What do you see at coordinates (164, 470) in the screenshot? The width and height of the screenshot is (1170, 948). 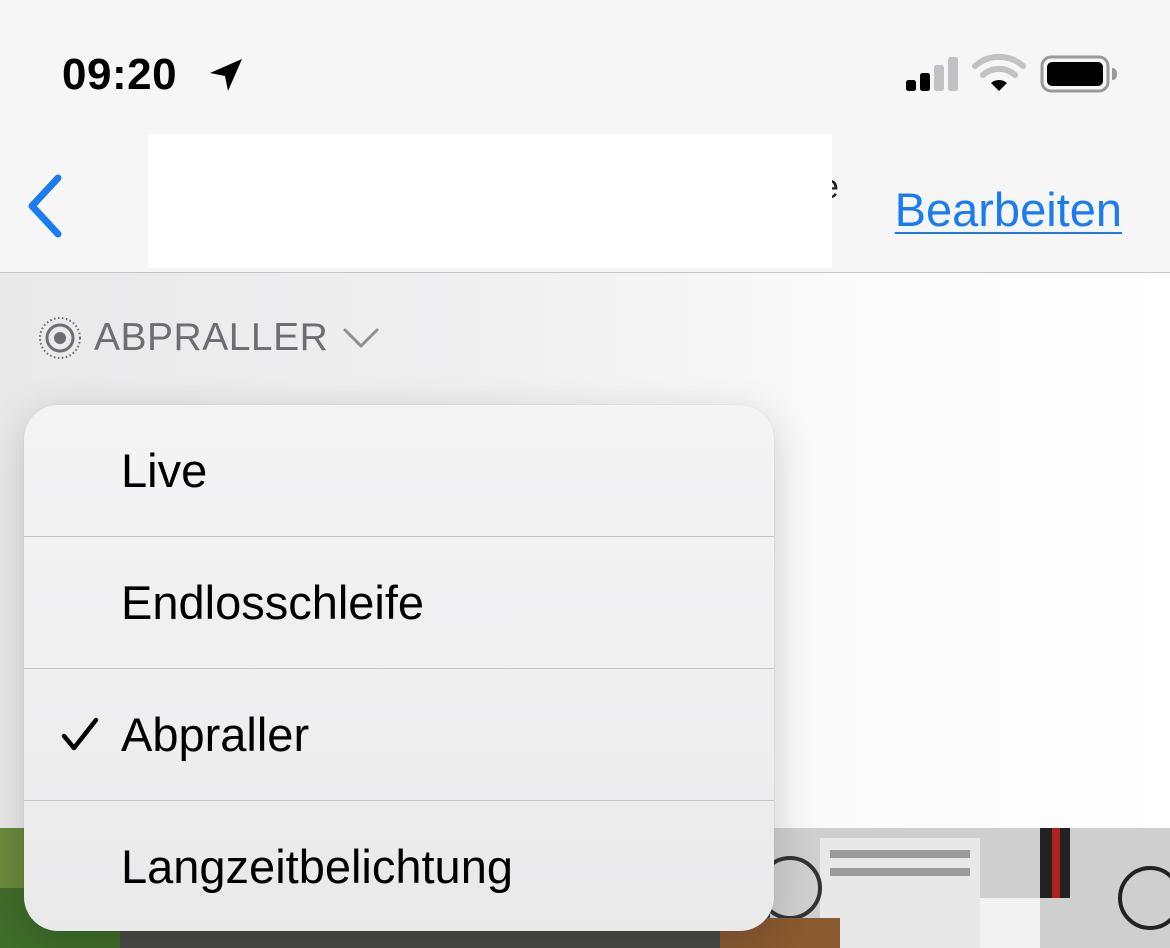 I see `menu-item-label: Live` at bounding box center [164, 470].